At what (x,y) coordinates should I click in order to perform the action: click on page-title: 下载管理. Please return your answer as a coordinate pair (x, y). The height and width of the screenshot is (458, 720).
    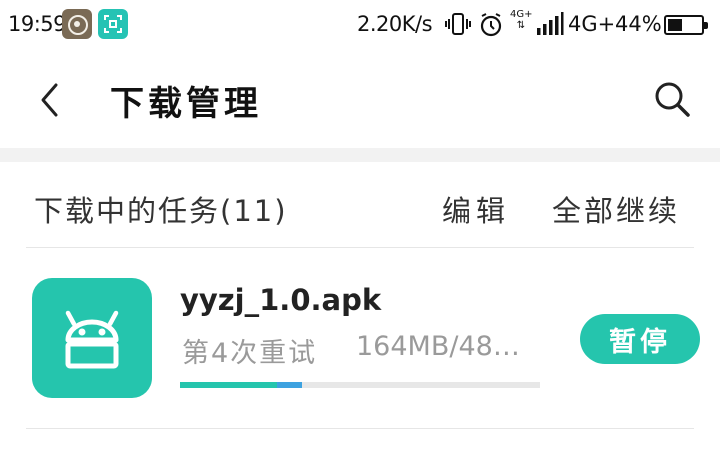
    Looking at the image, I should click on (186, 104).